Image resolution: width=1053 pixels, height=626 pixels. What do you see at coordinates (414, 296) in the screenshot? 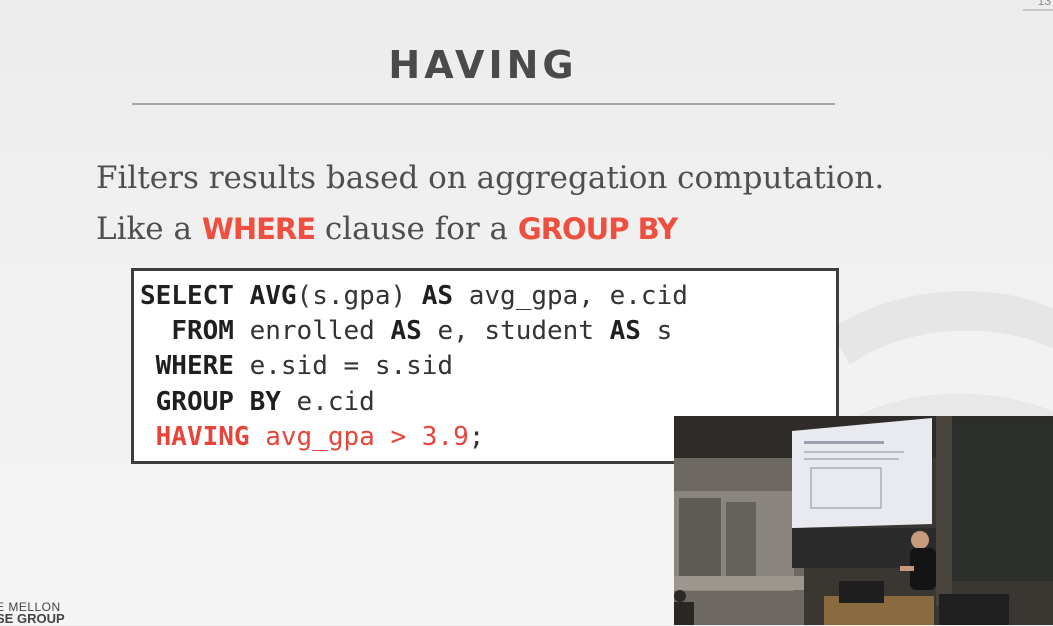
I see `code-line-select: SELECT AVG(s.gpa) AS avg_gpa, e.cid` at bounding box center [414, 296].